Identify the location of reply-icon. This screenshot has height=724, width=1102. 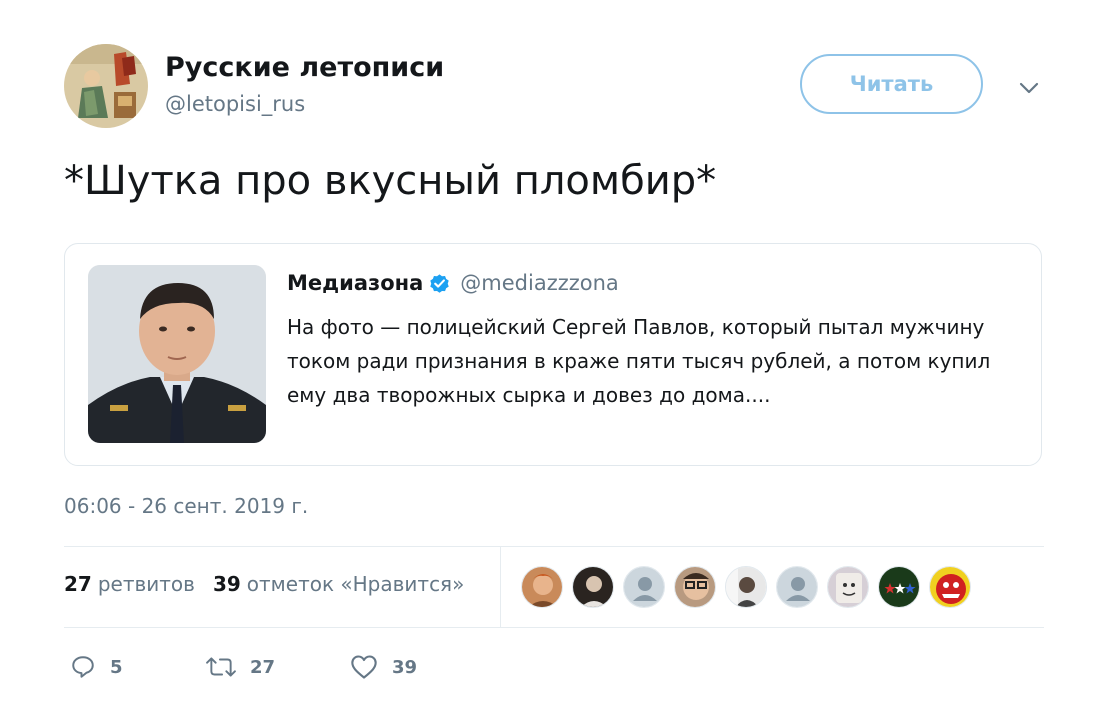
(83, 667).